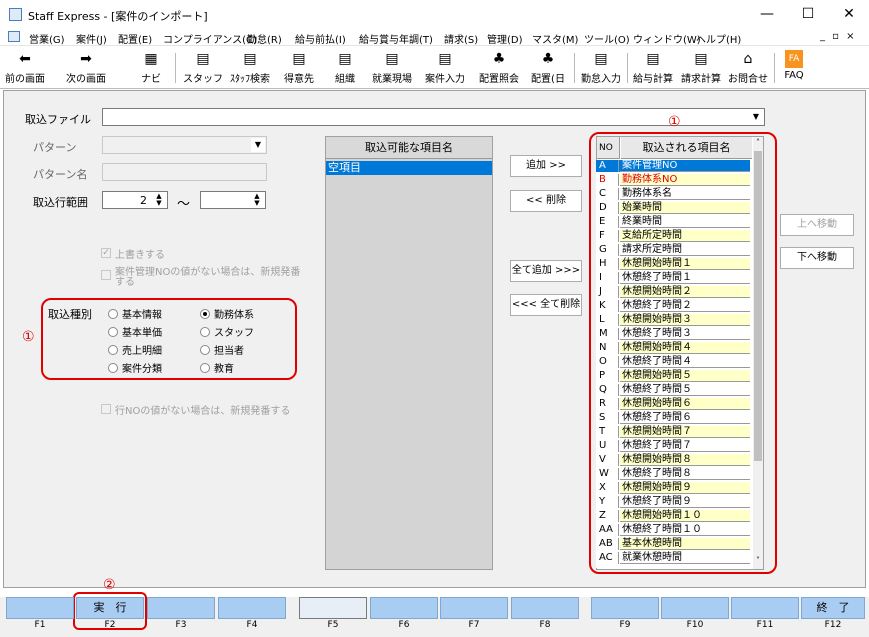 The image size is (869, 637). Describe the element at coordinates (40, 608) in the screenshot. I see `fkey-button-f1` at that location.